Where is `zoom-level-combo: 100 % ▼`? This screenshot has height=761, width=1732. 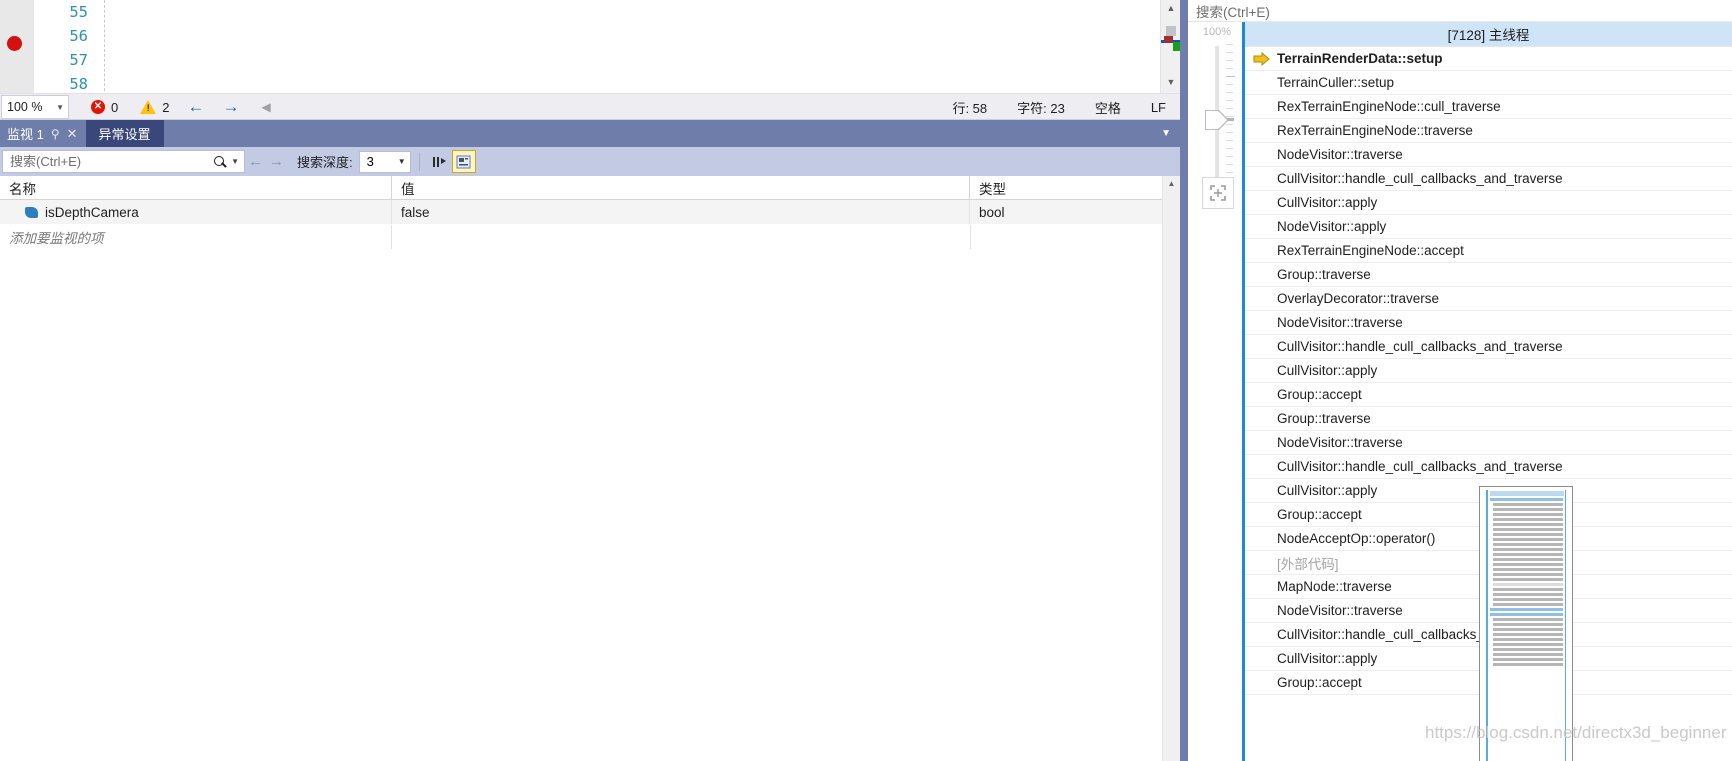 zoom-level-combo: 100 % ▼ is located at coordinates (35, 107).